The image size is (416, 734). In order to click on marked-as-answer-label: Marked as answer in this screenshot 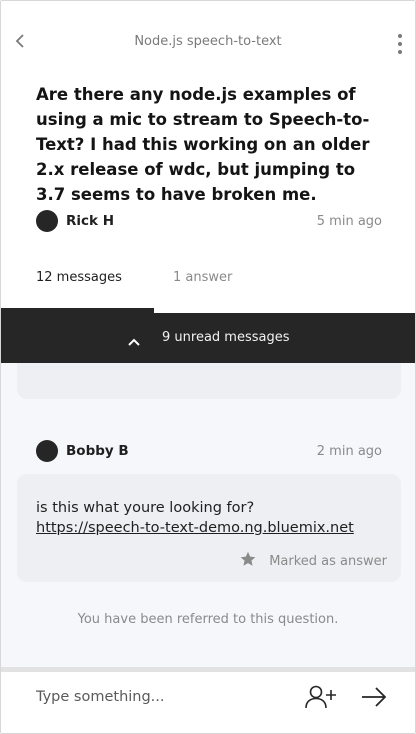, I will do `click(328, 561)`.